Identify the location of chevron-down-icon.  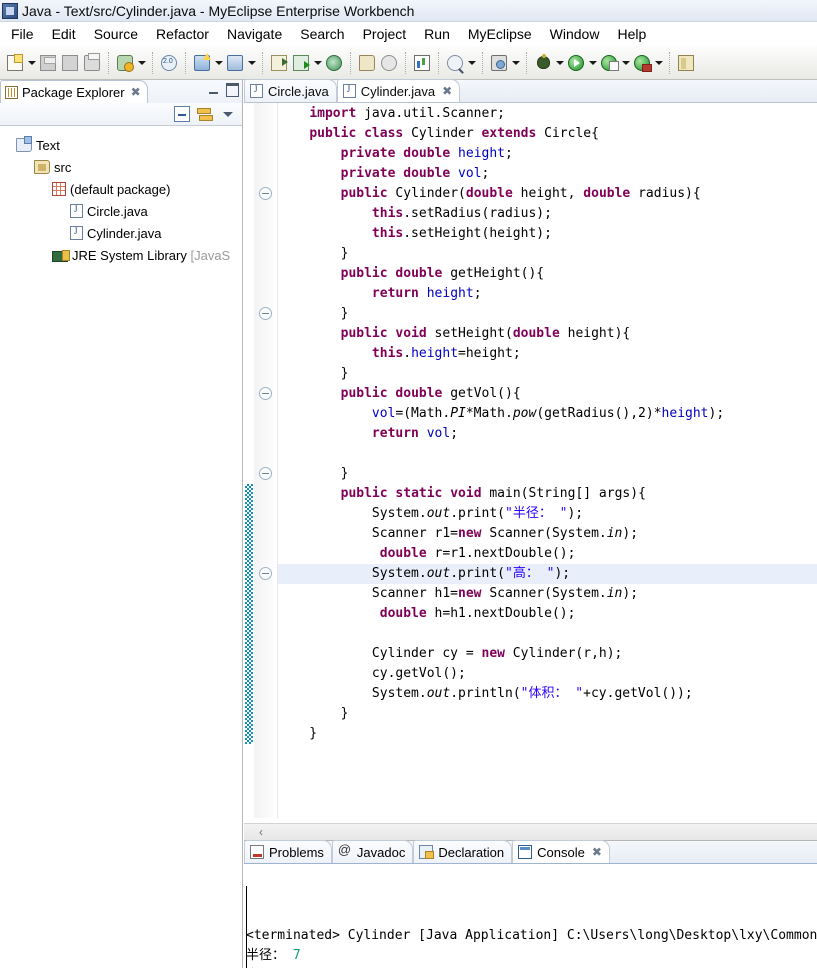
(228, 114).